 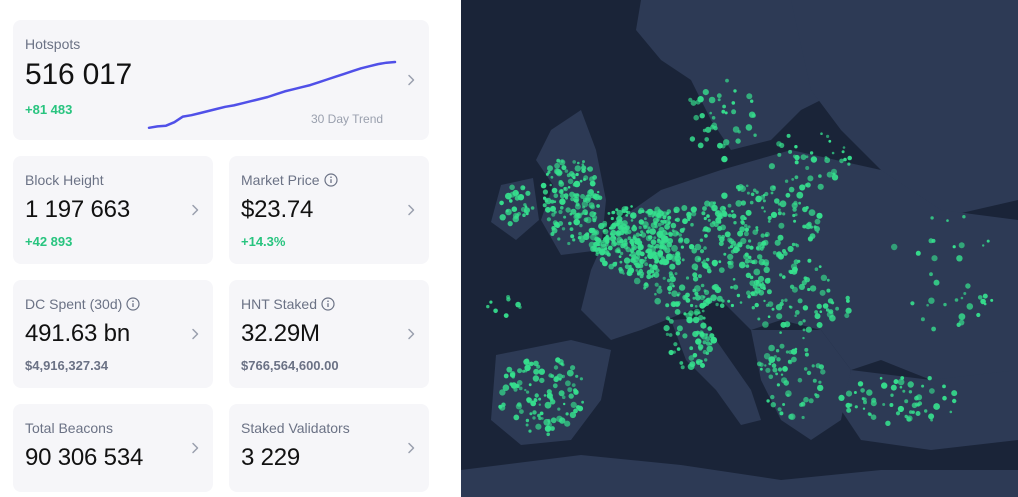 I want to click on hnt-staked-card: HNT Staked 32.29M $766,564,600.00, so click(x=329, y=334).